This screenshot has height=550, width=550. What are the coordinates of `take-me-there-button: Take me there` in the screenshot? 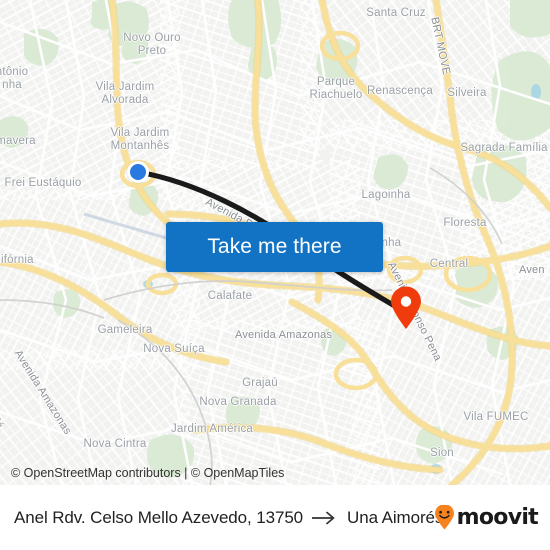 It's located at (274, 247).